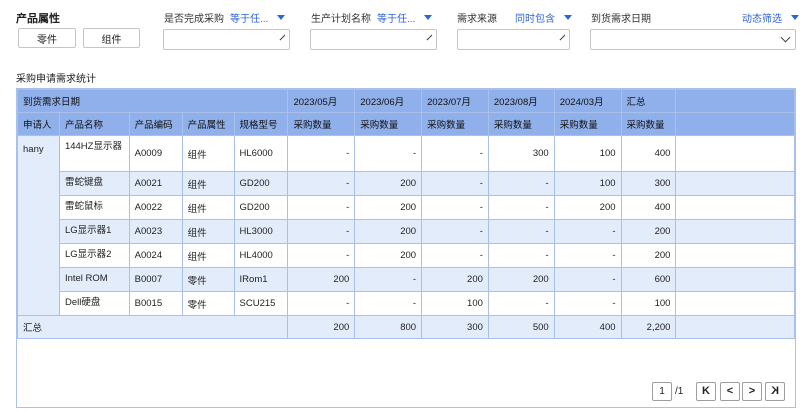 Image resolution: width=800 pixels, height=412 pixels. I want to click on model-cell: HL3000, so click(261, 231).